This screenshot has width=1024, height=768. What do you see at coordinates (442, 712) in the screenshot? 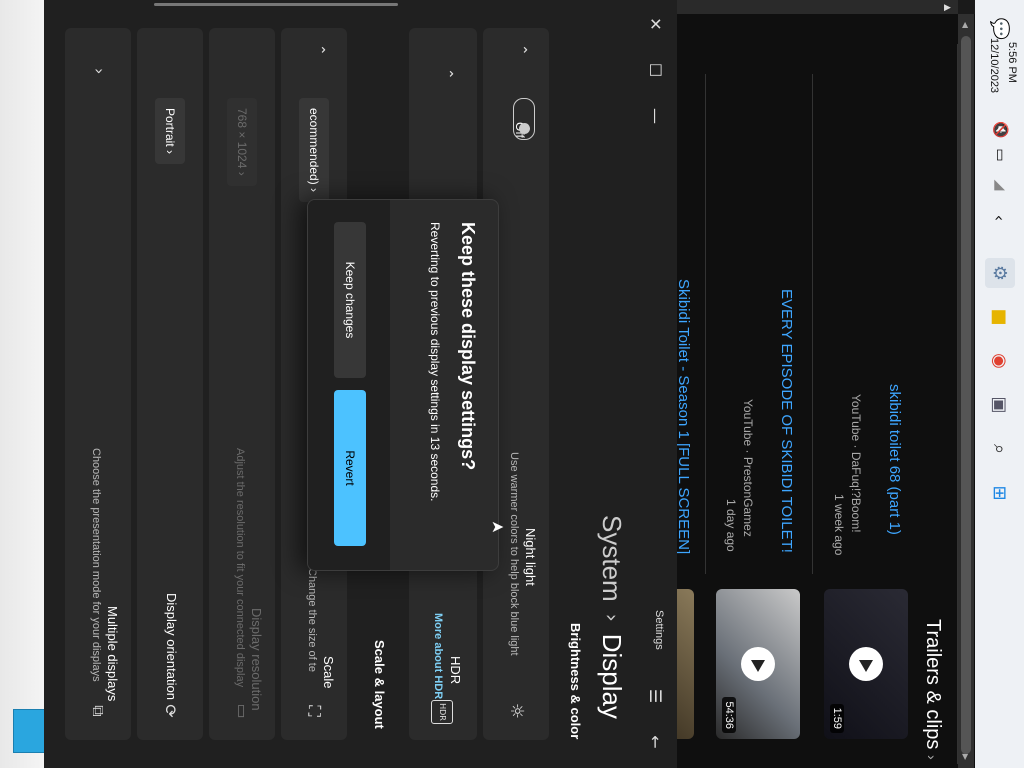
I see `hdr-icon: HDR` at bounding box center [442, 712].